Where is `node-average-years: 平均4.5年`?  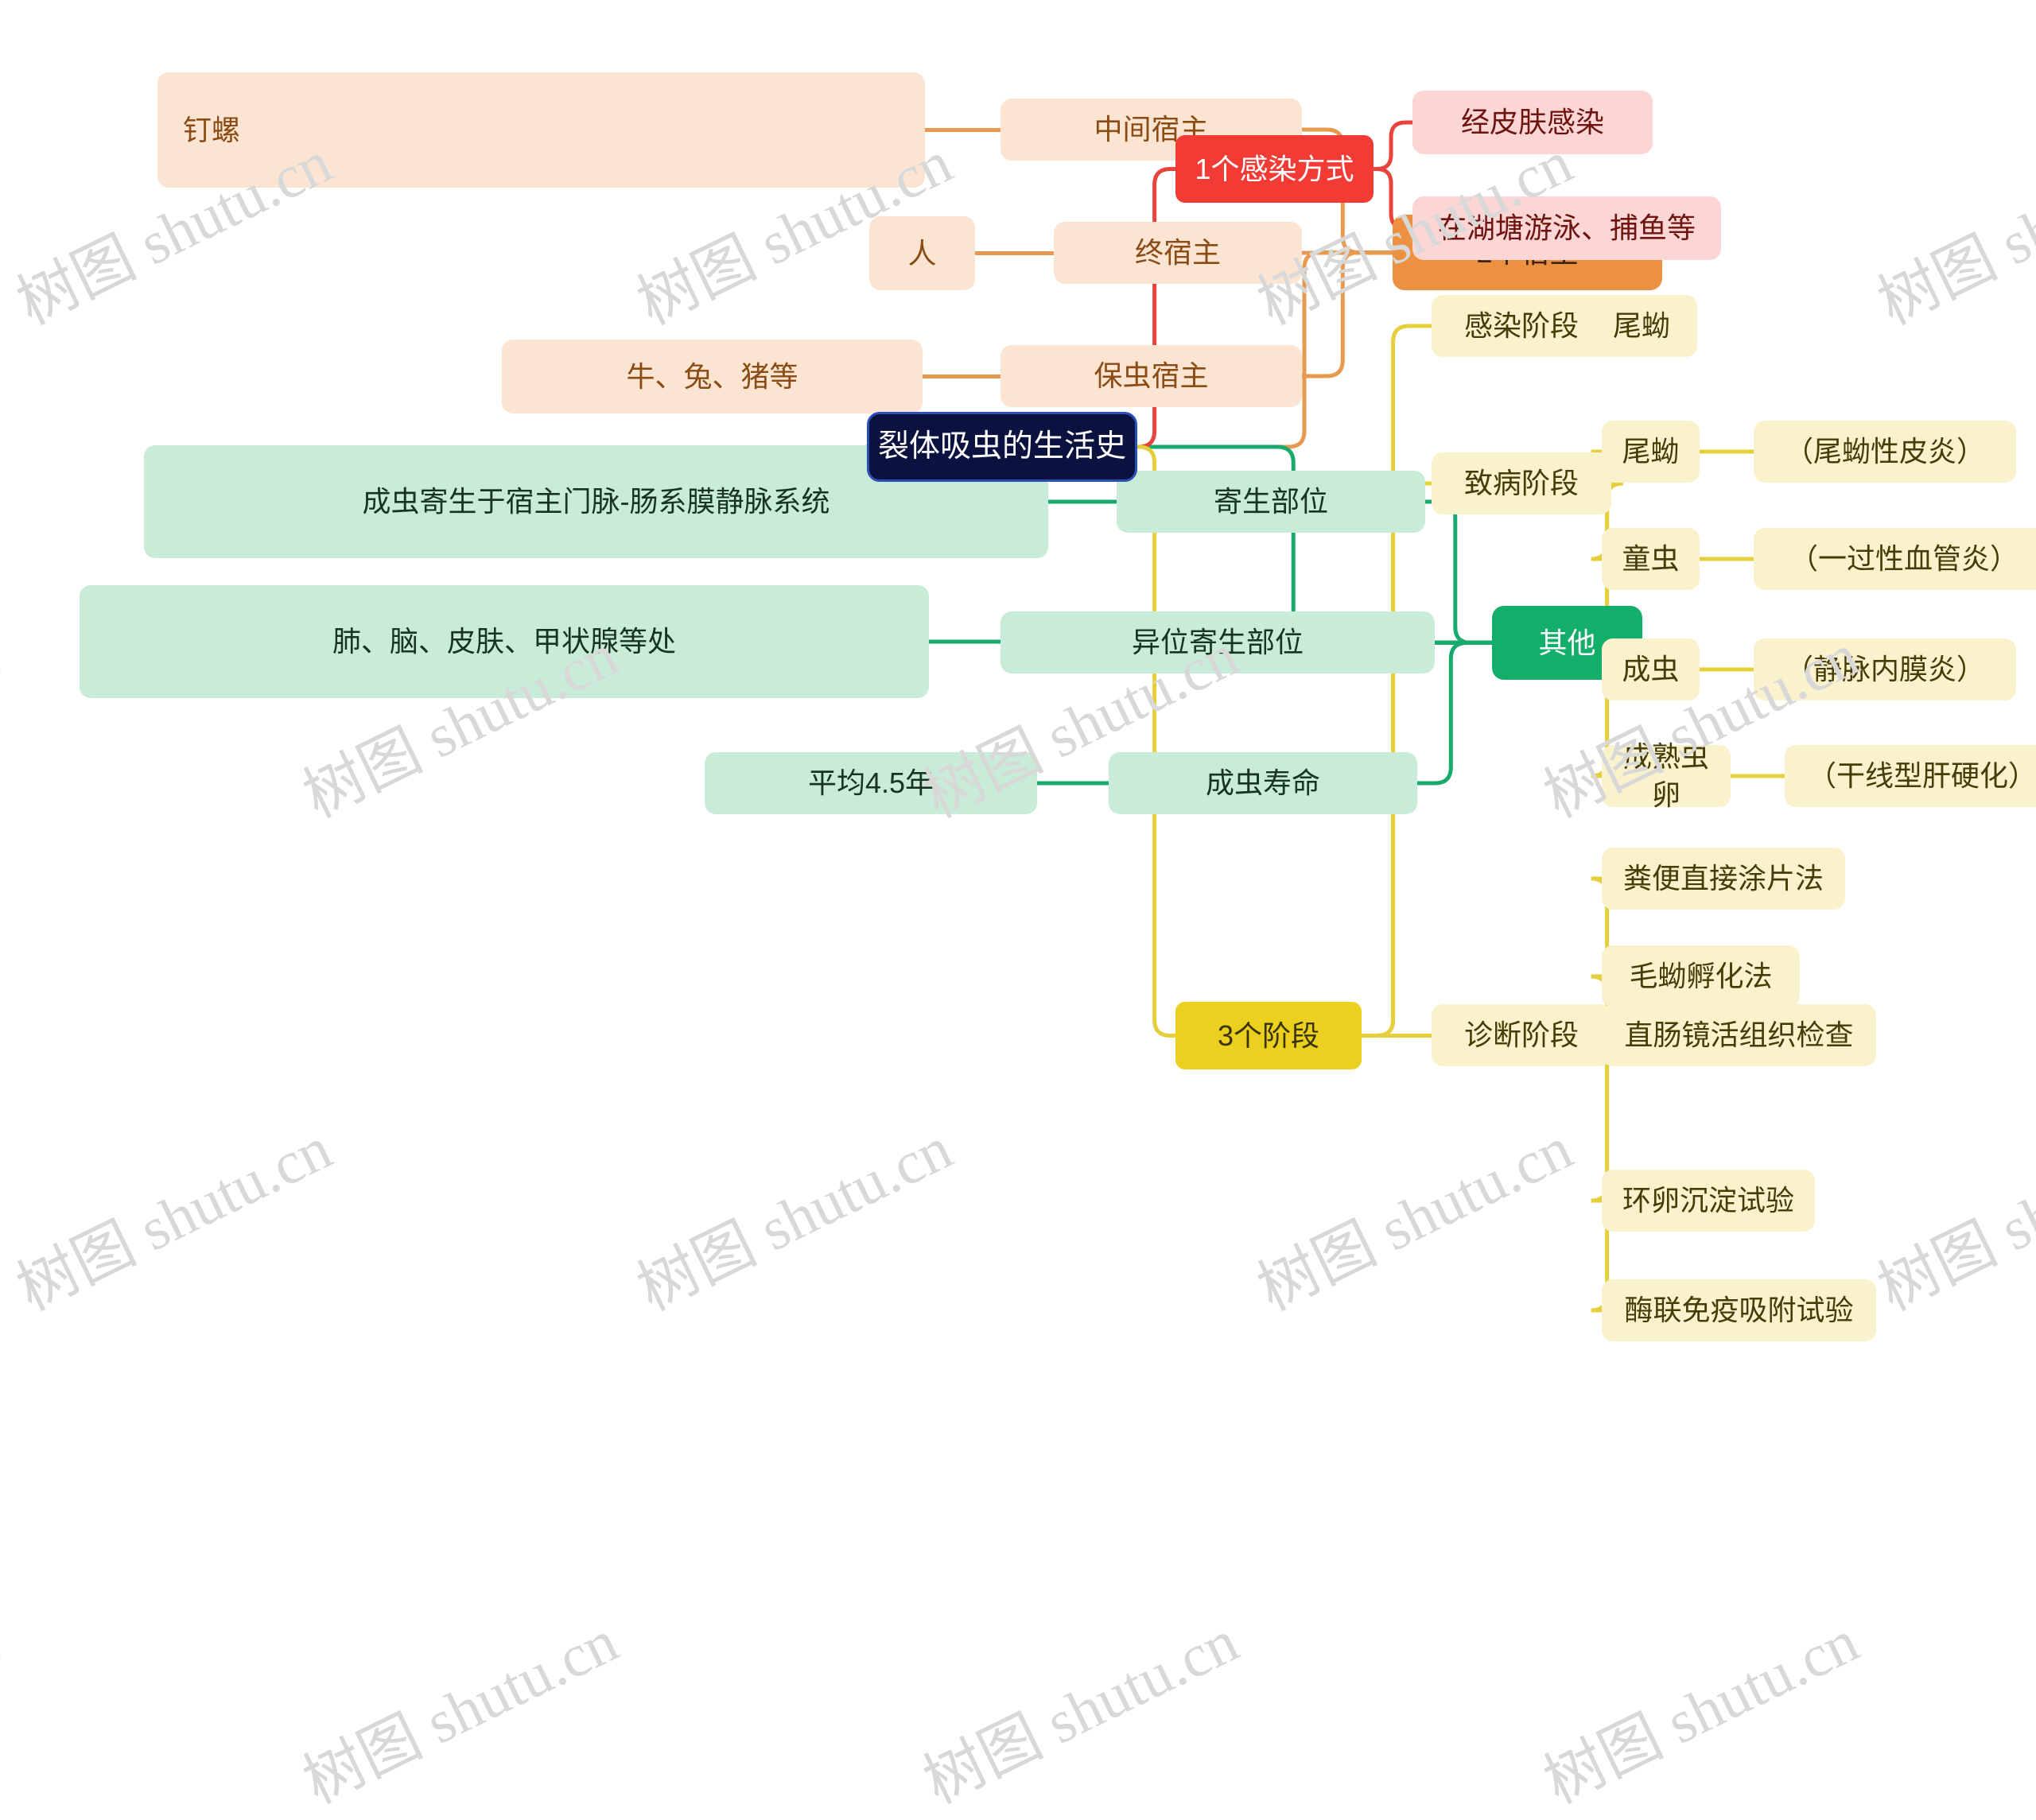 node-average-years: 平均4.5年 is located at coordinates (871, 783).